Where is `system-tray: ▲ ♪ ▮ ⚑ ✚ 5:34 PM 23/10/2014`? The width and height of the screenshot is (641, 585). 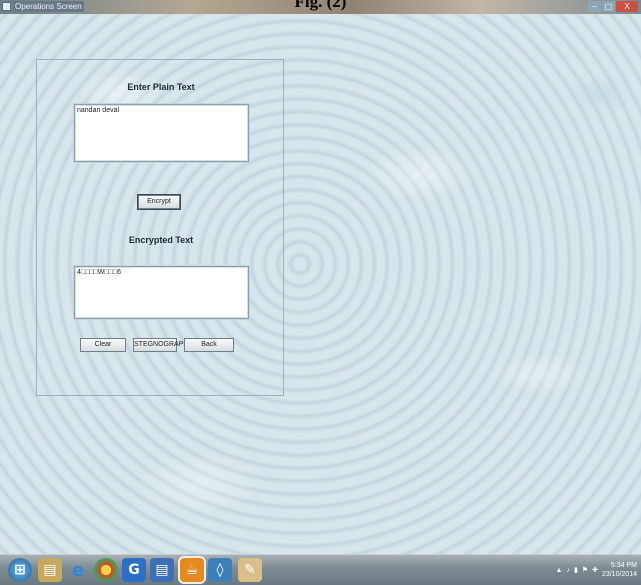
system-tray: ▲ ♪ ▮ ⚑ ✚ 5:34 PM 23/10/2014 is located at coordinates (597, 570).